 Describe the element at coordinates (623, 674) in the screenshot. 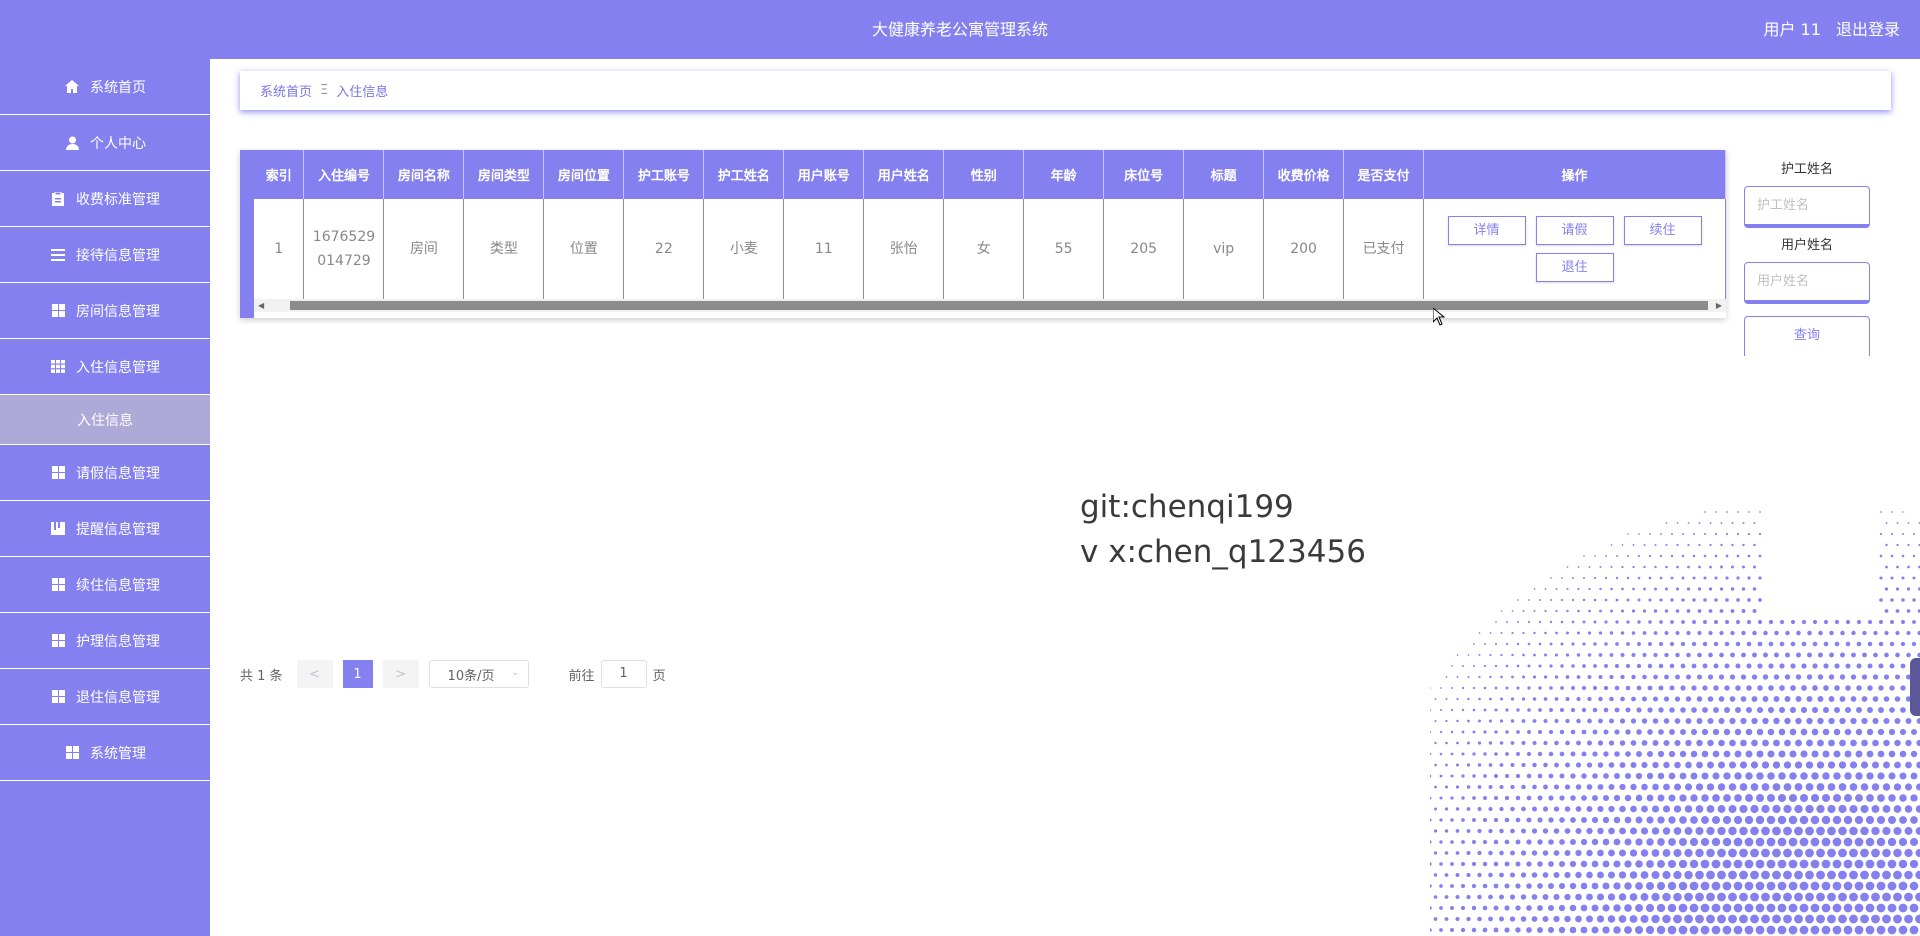

I see `goto-page-input: 1` at that location.